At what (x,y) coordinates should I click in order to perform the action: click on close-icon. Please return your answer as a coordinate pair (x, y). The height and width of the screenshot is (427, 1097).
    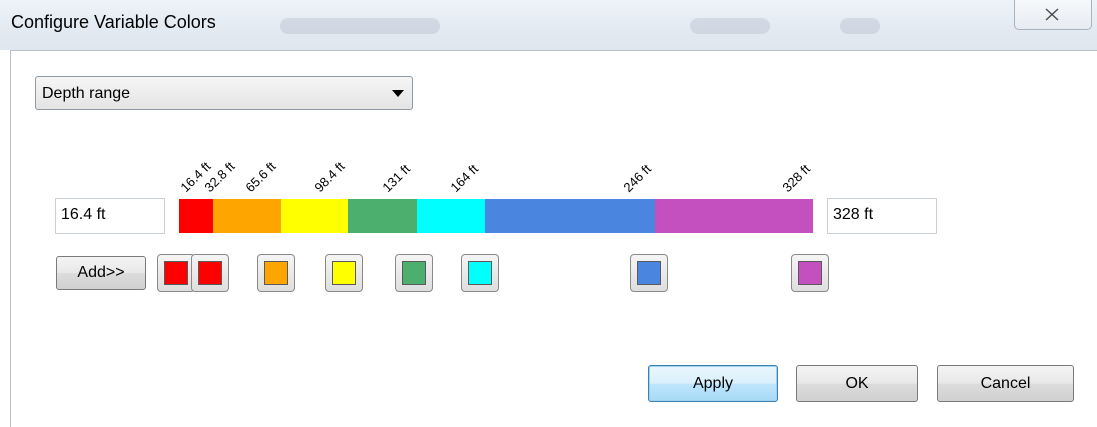
    Looking at the image, I should click on (1052, 14).